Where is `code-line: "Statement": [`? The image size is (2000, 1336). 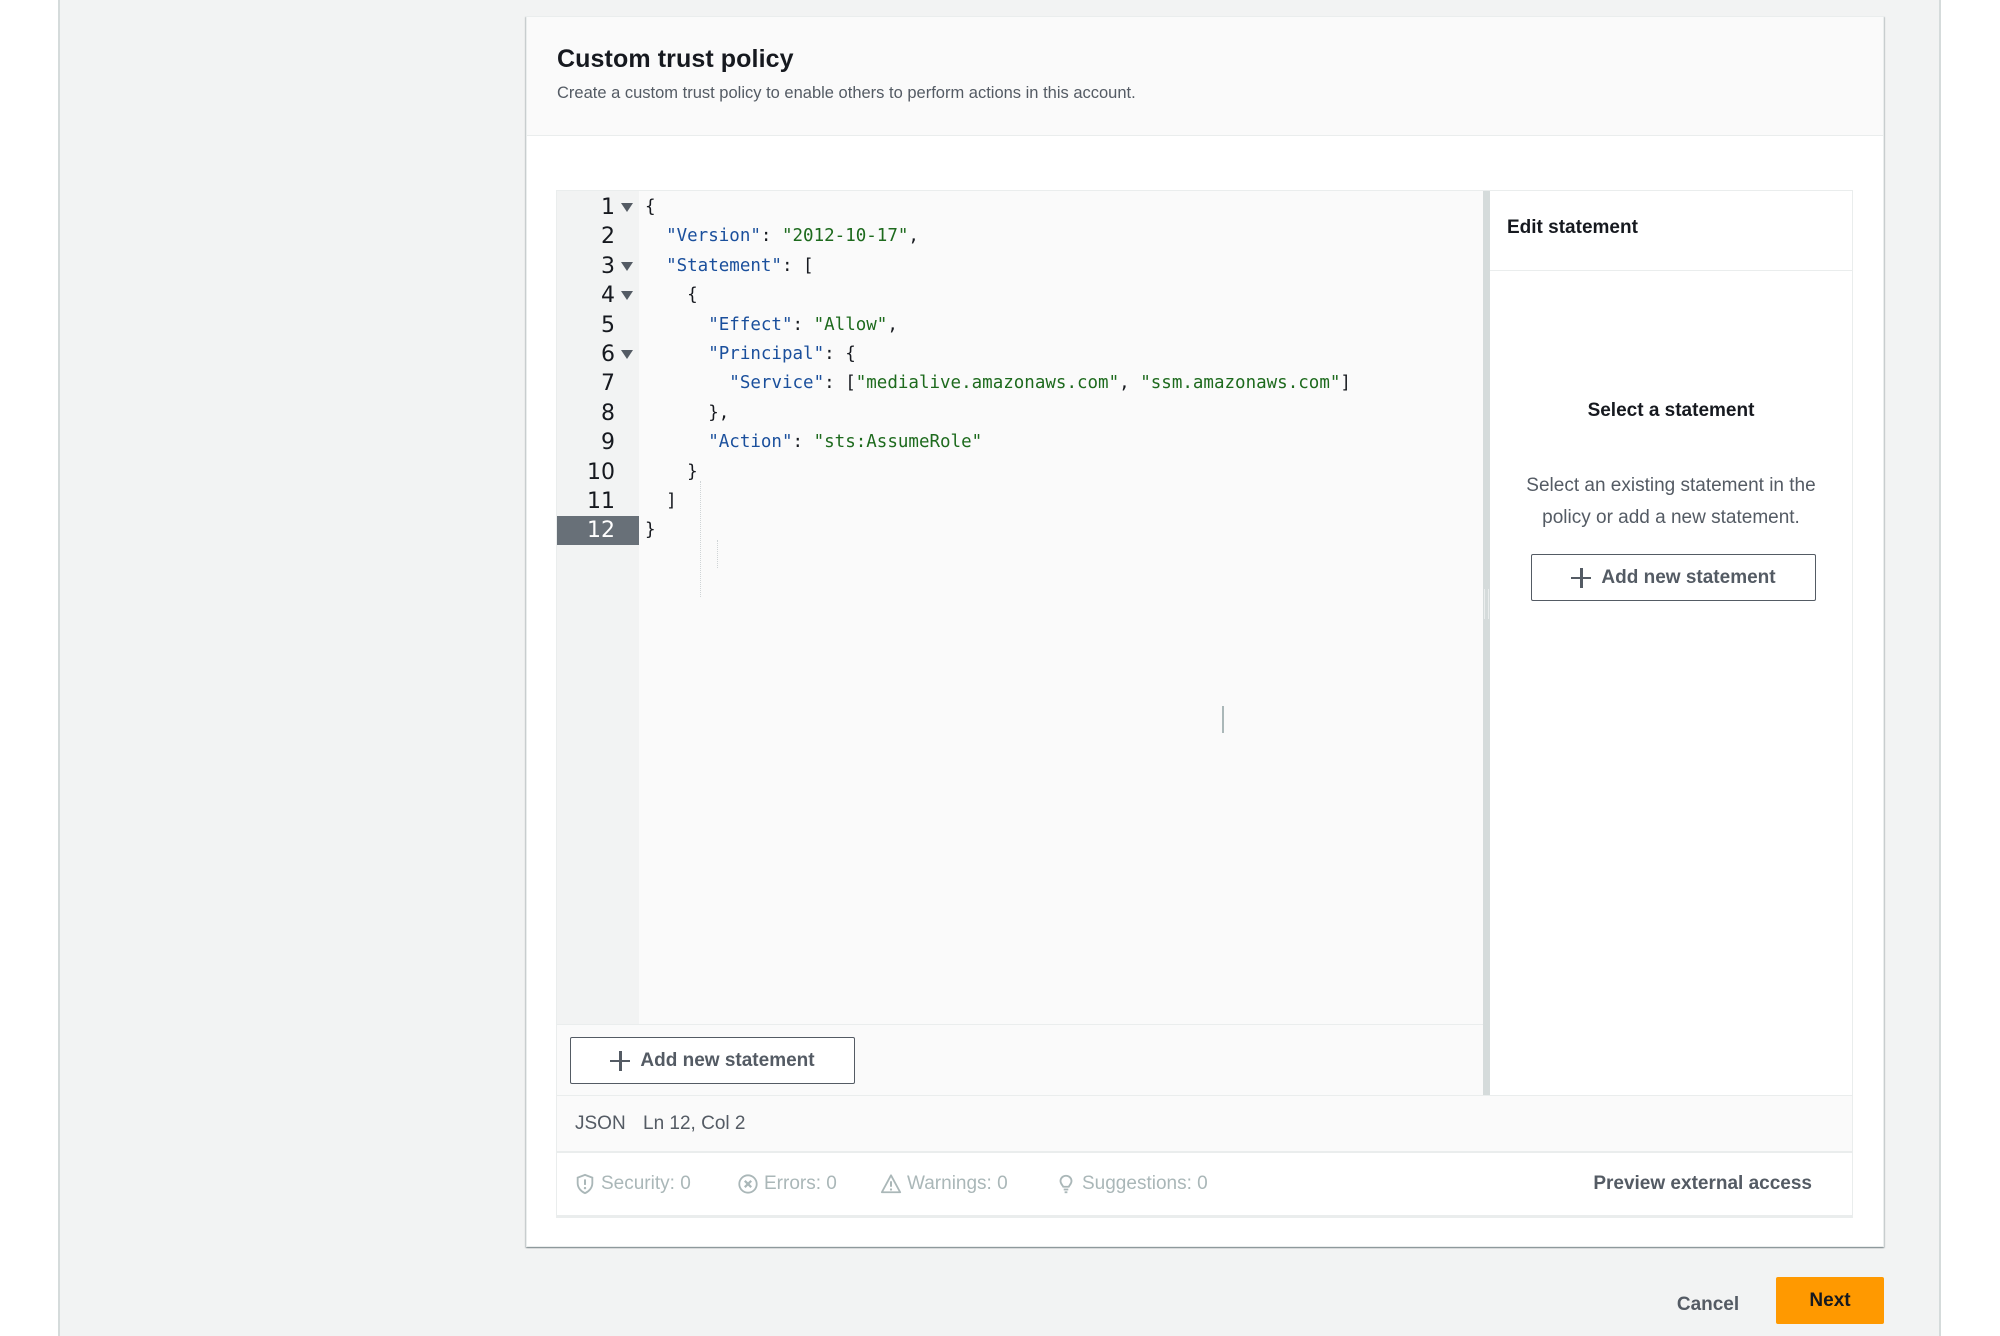 code-line: "Statement": [ is located at coordinates (729, 266).